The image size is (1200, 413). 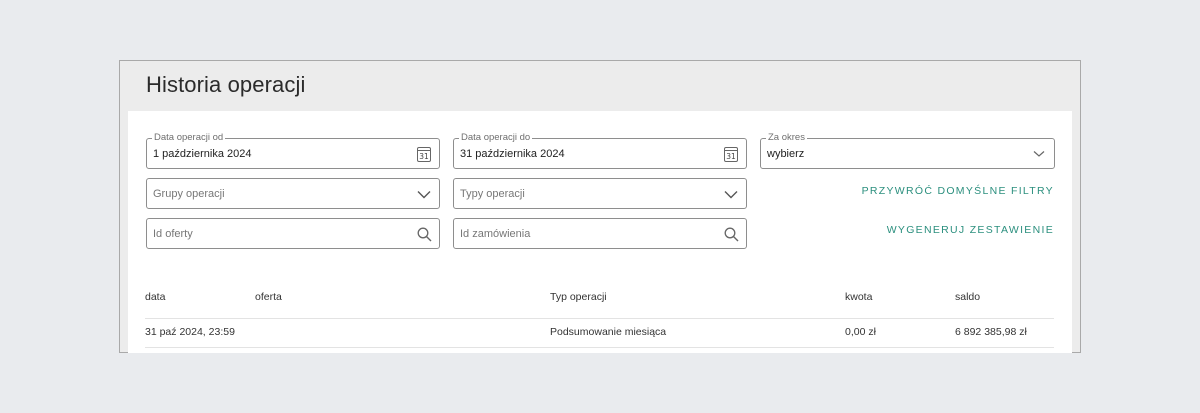 What do you see at coordinates (189, 138) in the screenshot?
I see `date-from-label: Data operacji od` at bounding box center [189, 138].